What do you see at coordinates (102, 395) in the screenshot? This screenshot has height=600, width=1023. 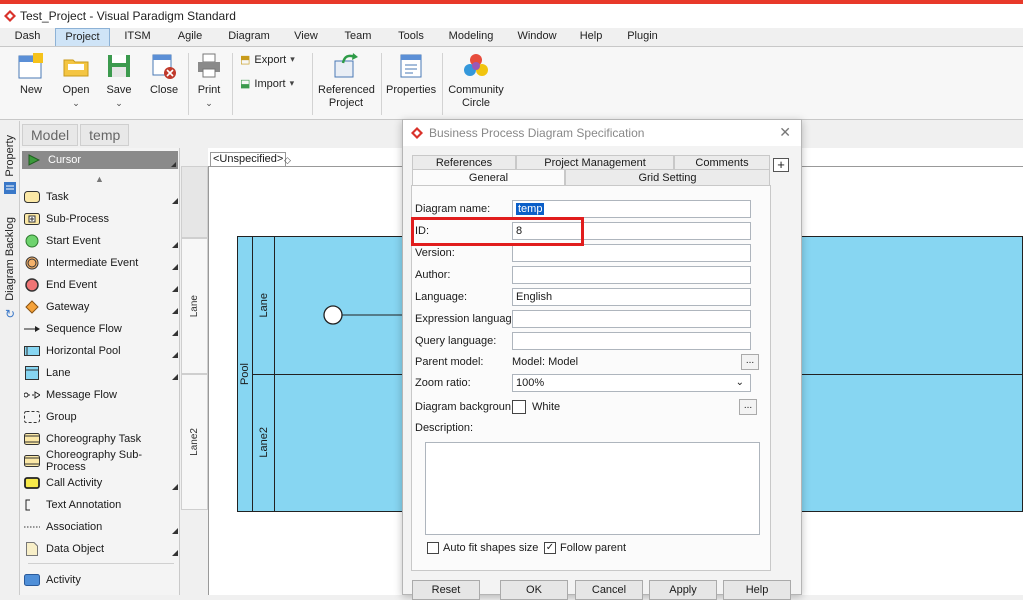 I see `palette-item-message-flow: Message Flow` at bounding box center [102, 395].